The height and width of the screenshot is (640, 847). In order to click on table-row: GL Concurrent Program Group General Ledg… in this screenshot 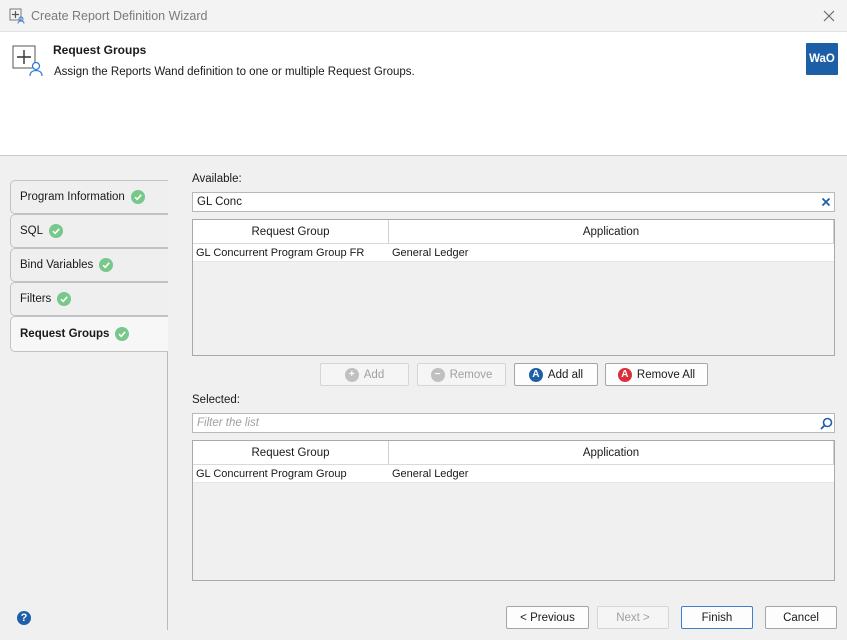, I will do `click(513, 474)`.